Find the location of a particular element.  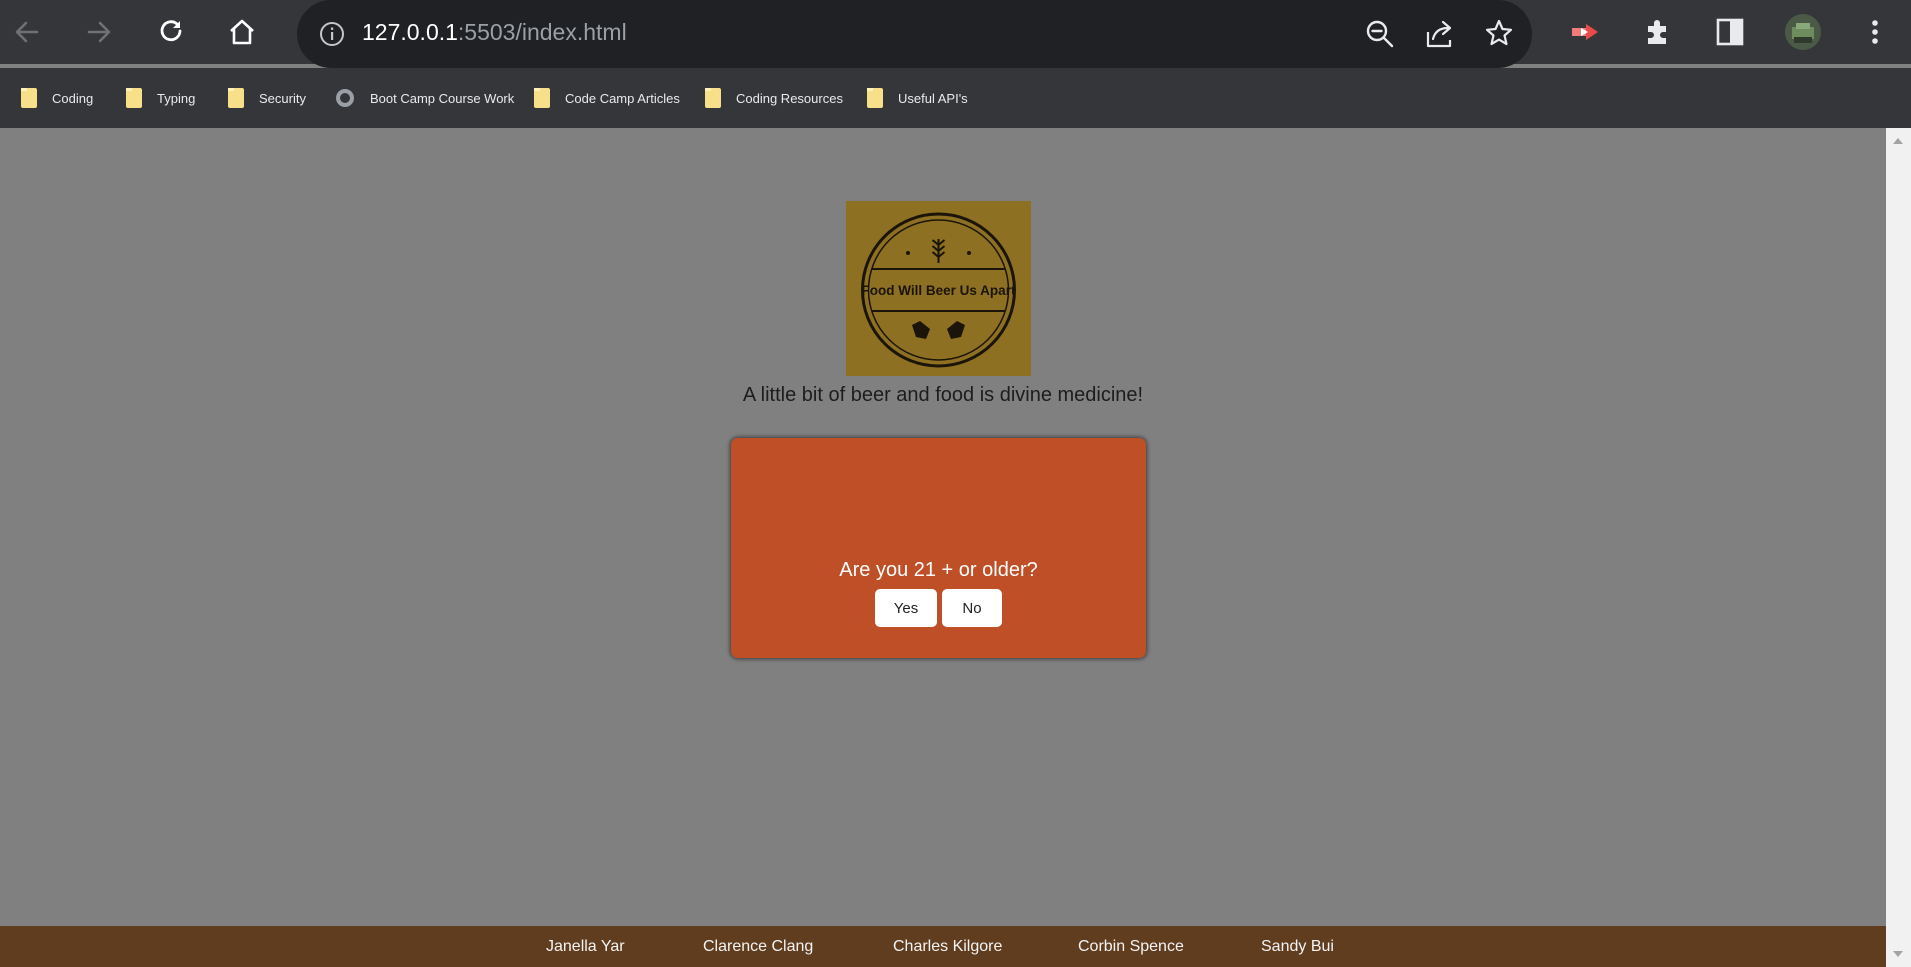

address-bar: 127.0.0.1:5503/index.html is located at coordinates (914, 34).